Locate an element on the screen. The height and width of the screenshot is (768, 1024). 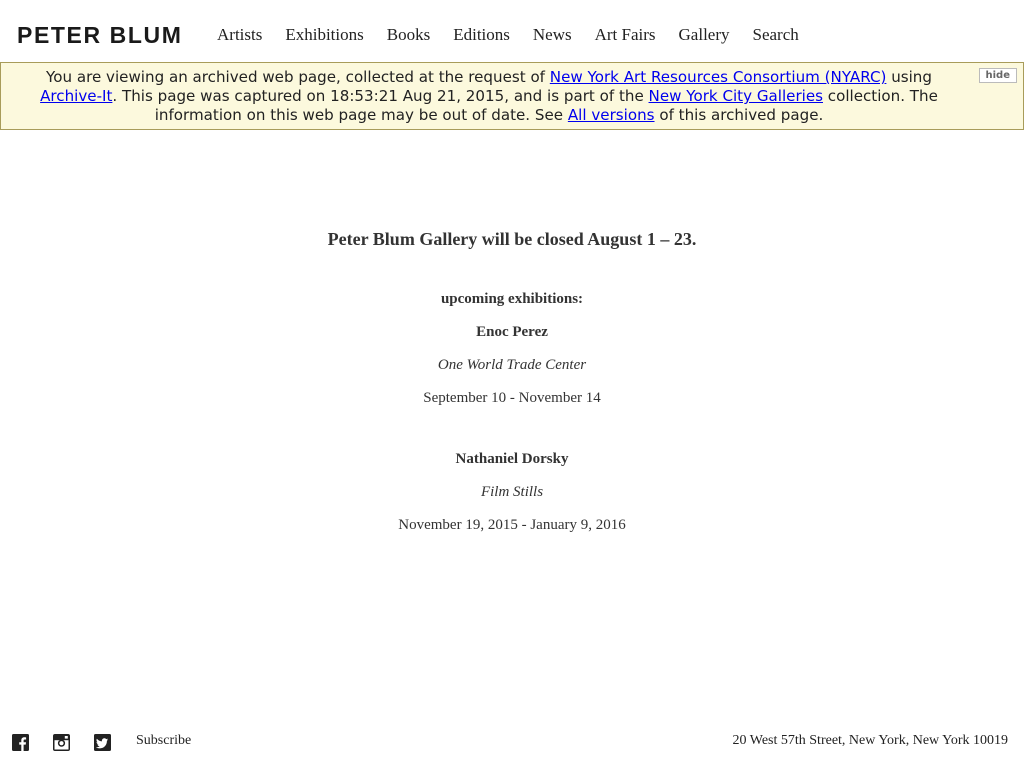
nav-gallery: Gallery is located at coordinates (704, 35).